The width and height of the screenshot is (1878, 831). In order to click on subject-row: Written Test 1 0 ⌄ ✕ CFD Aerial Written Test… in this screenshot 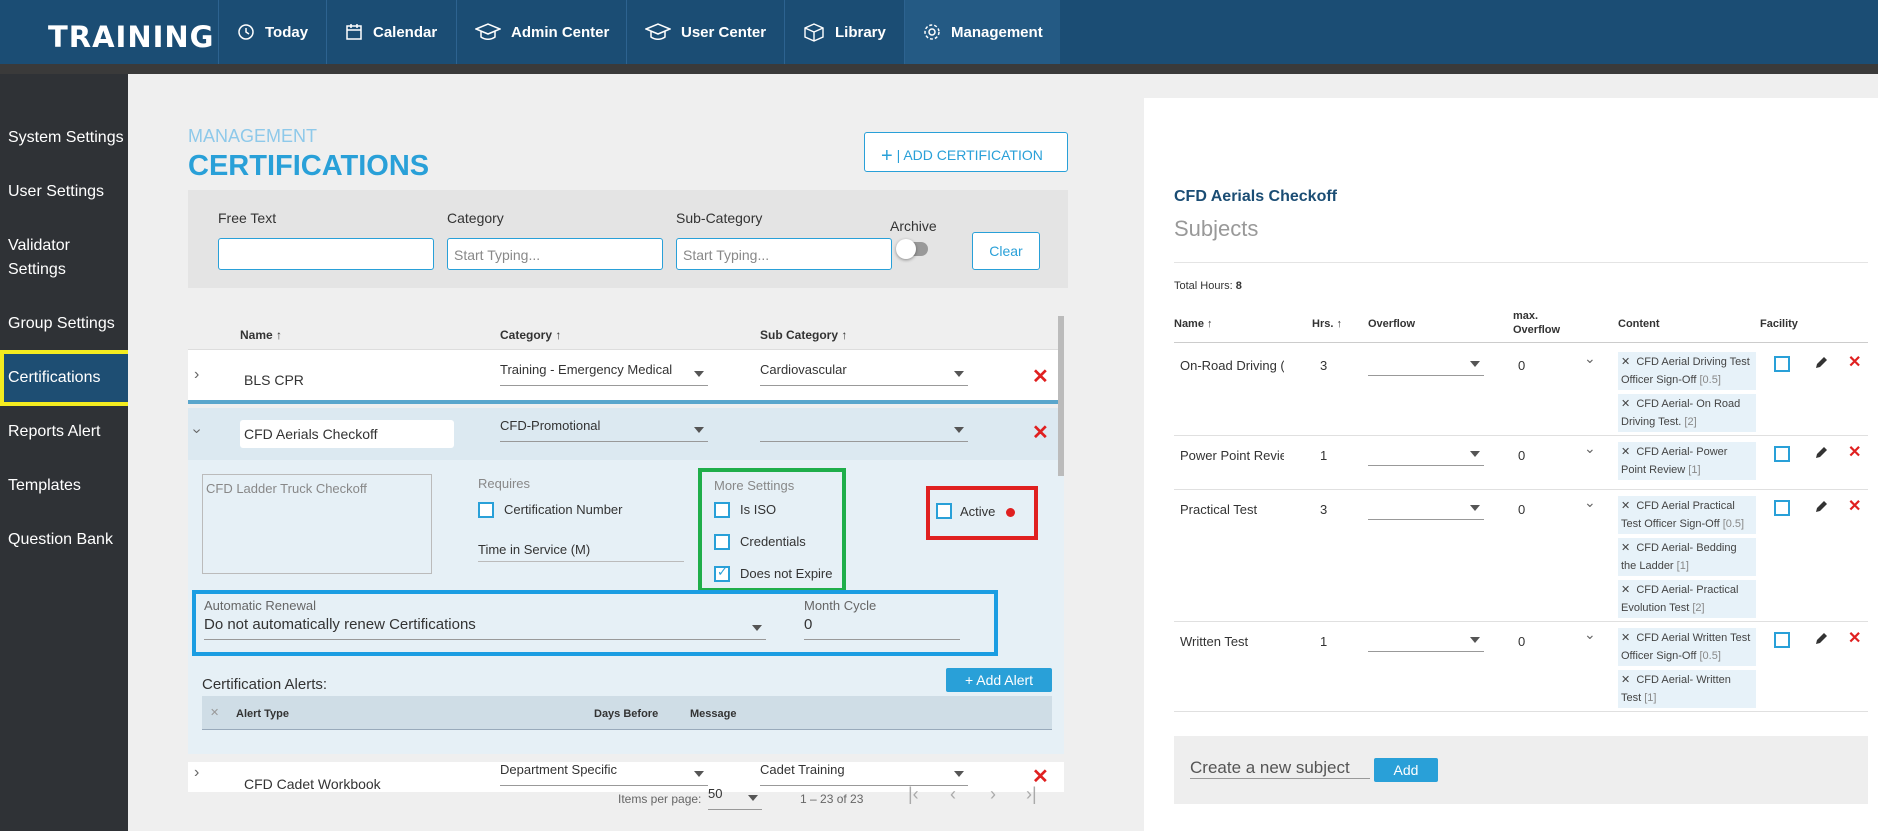, I will do `click(1521, 667)`.